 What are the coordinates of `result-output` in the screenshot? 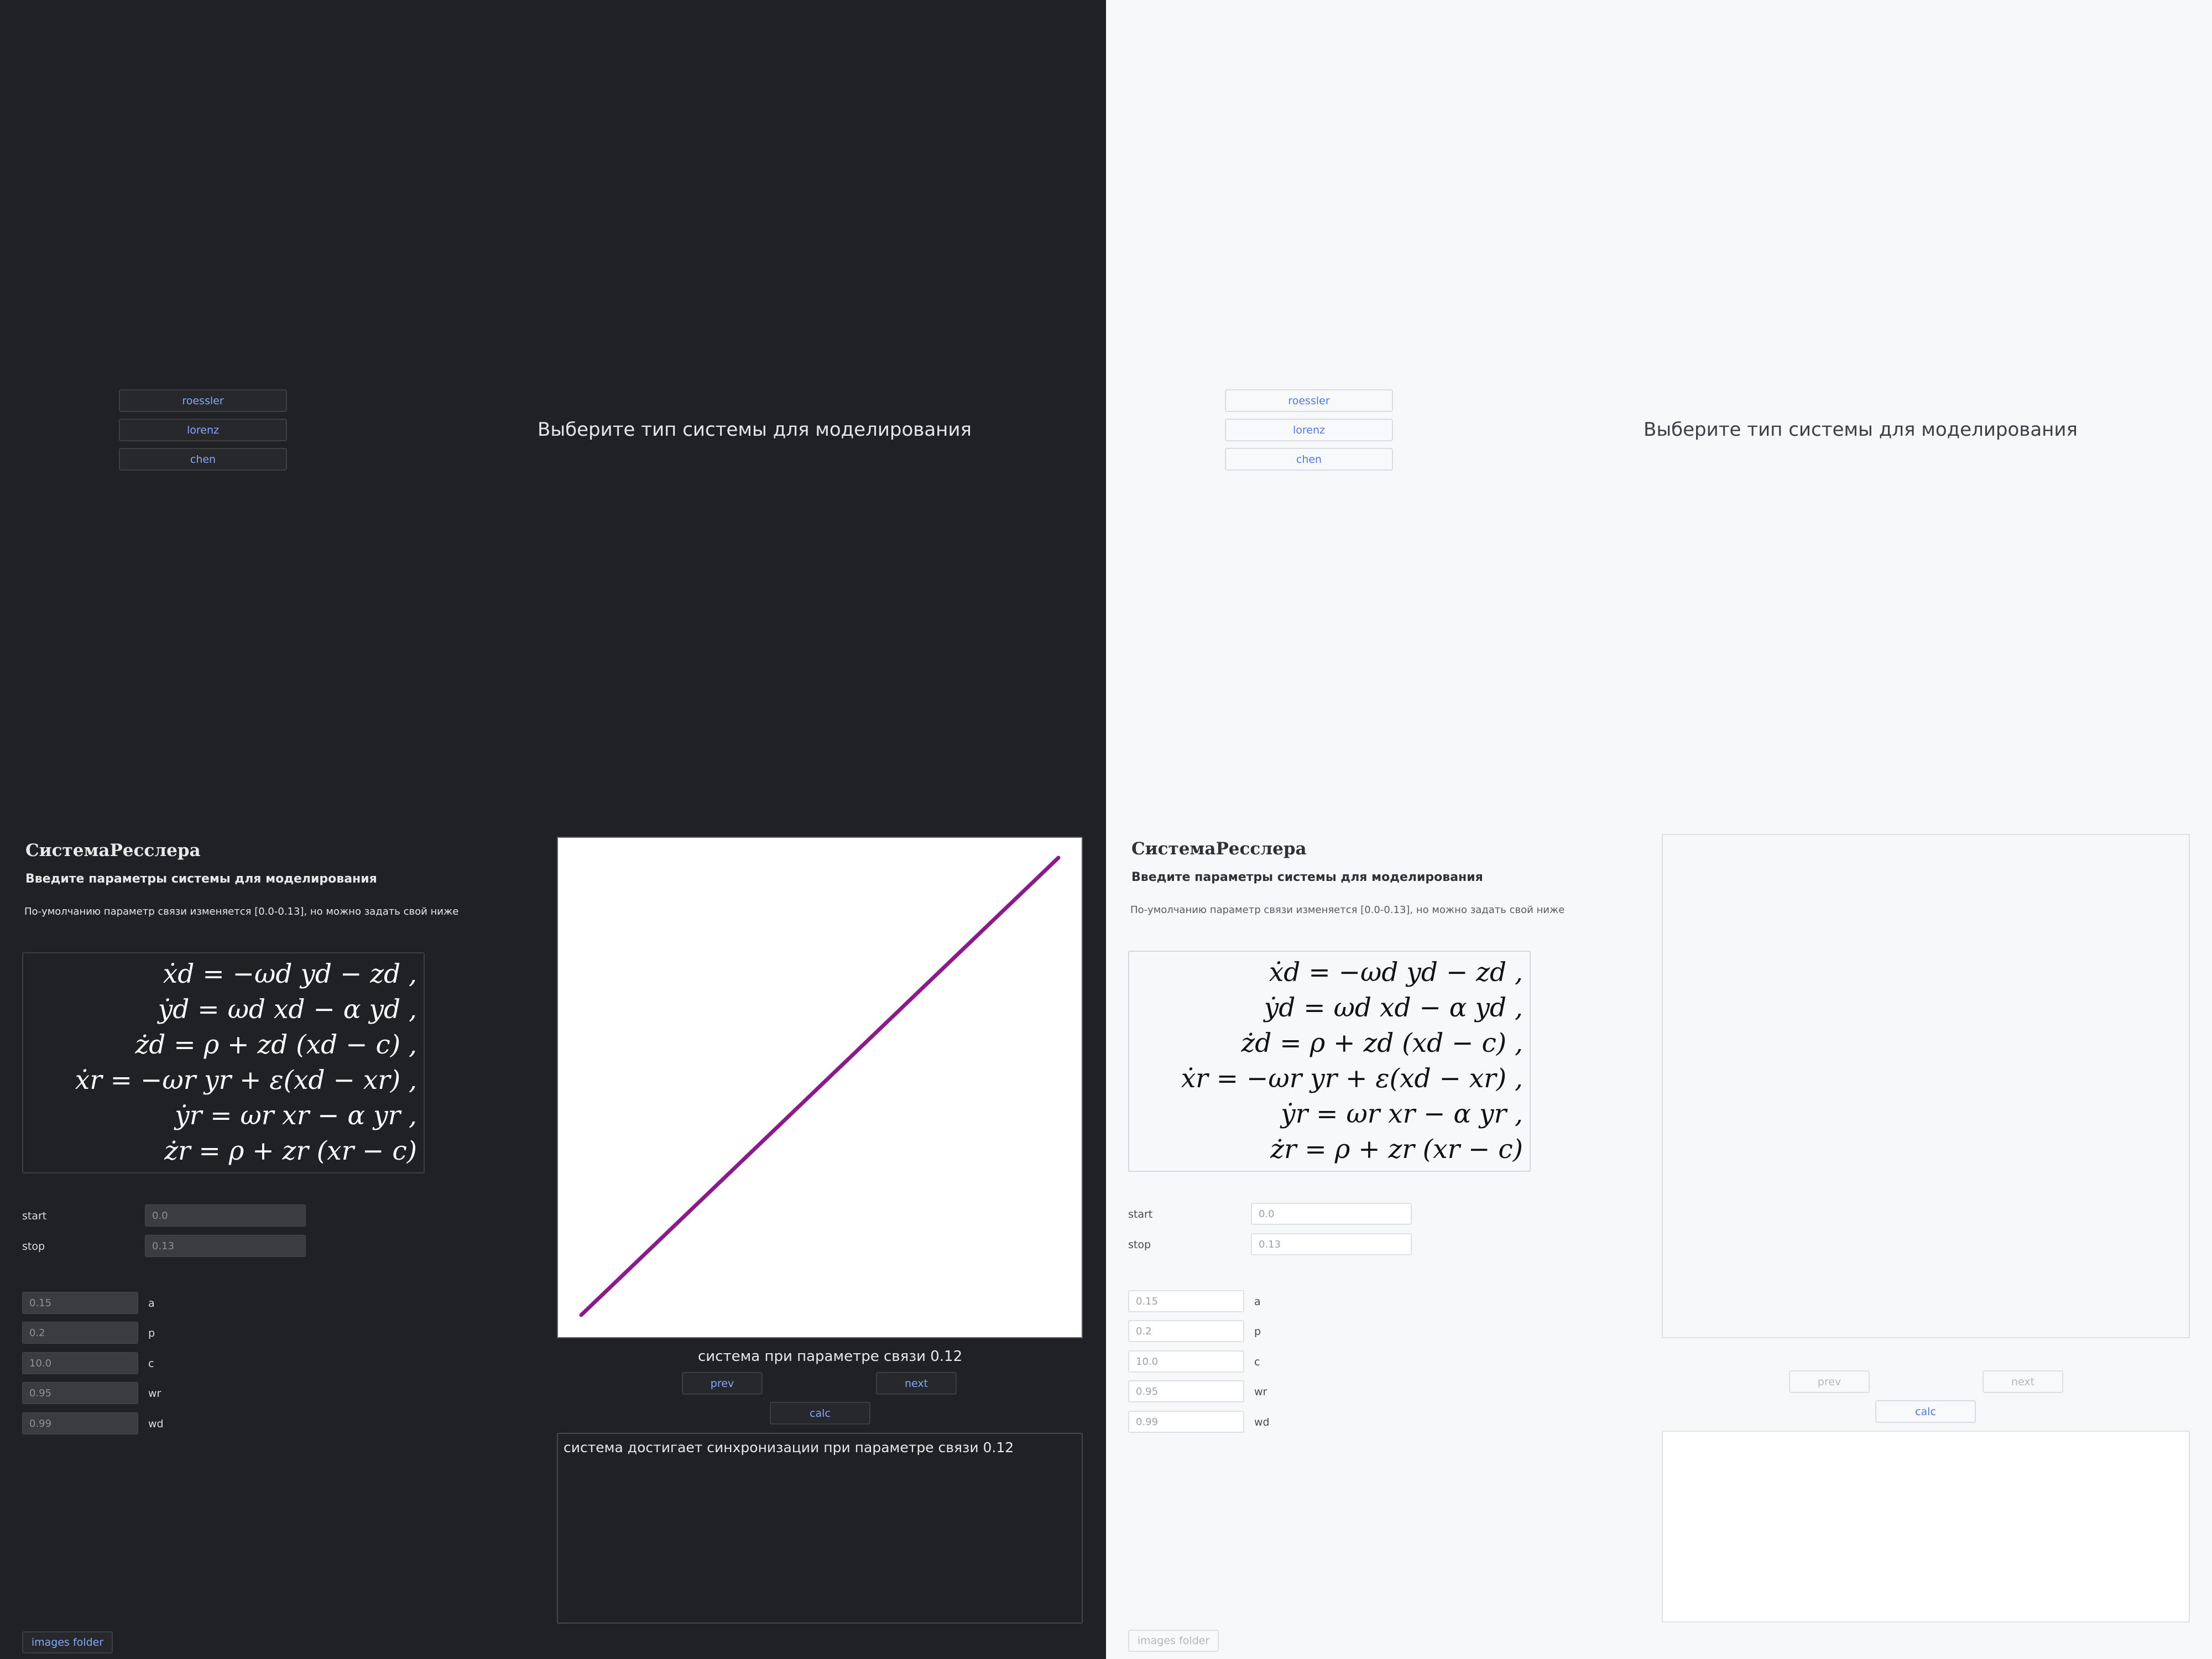 It's located at (1926, 1527).